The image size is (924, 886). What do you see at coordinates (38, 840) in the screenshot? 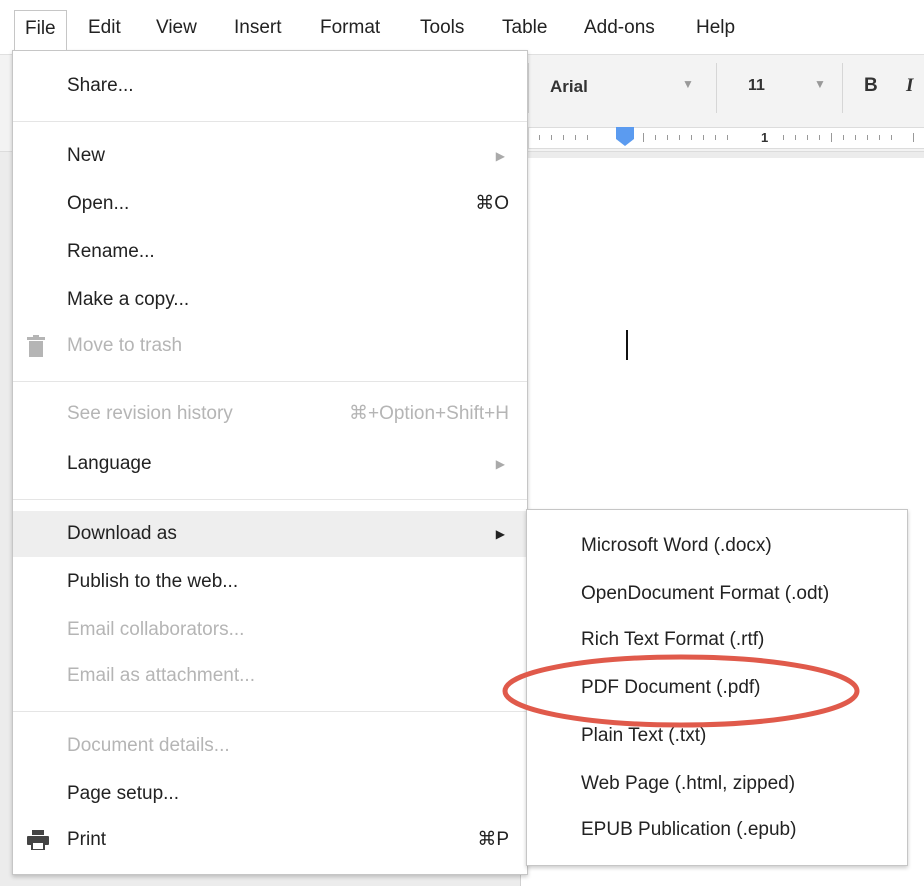
I see `print-icon` at bounding box center [38, 840].